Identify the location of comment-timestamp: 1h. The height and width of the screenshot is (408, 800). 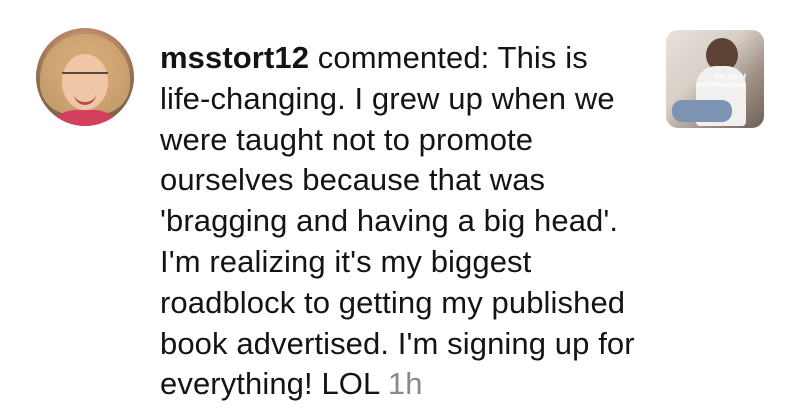
(405, 384).